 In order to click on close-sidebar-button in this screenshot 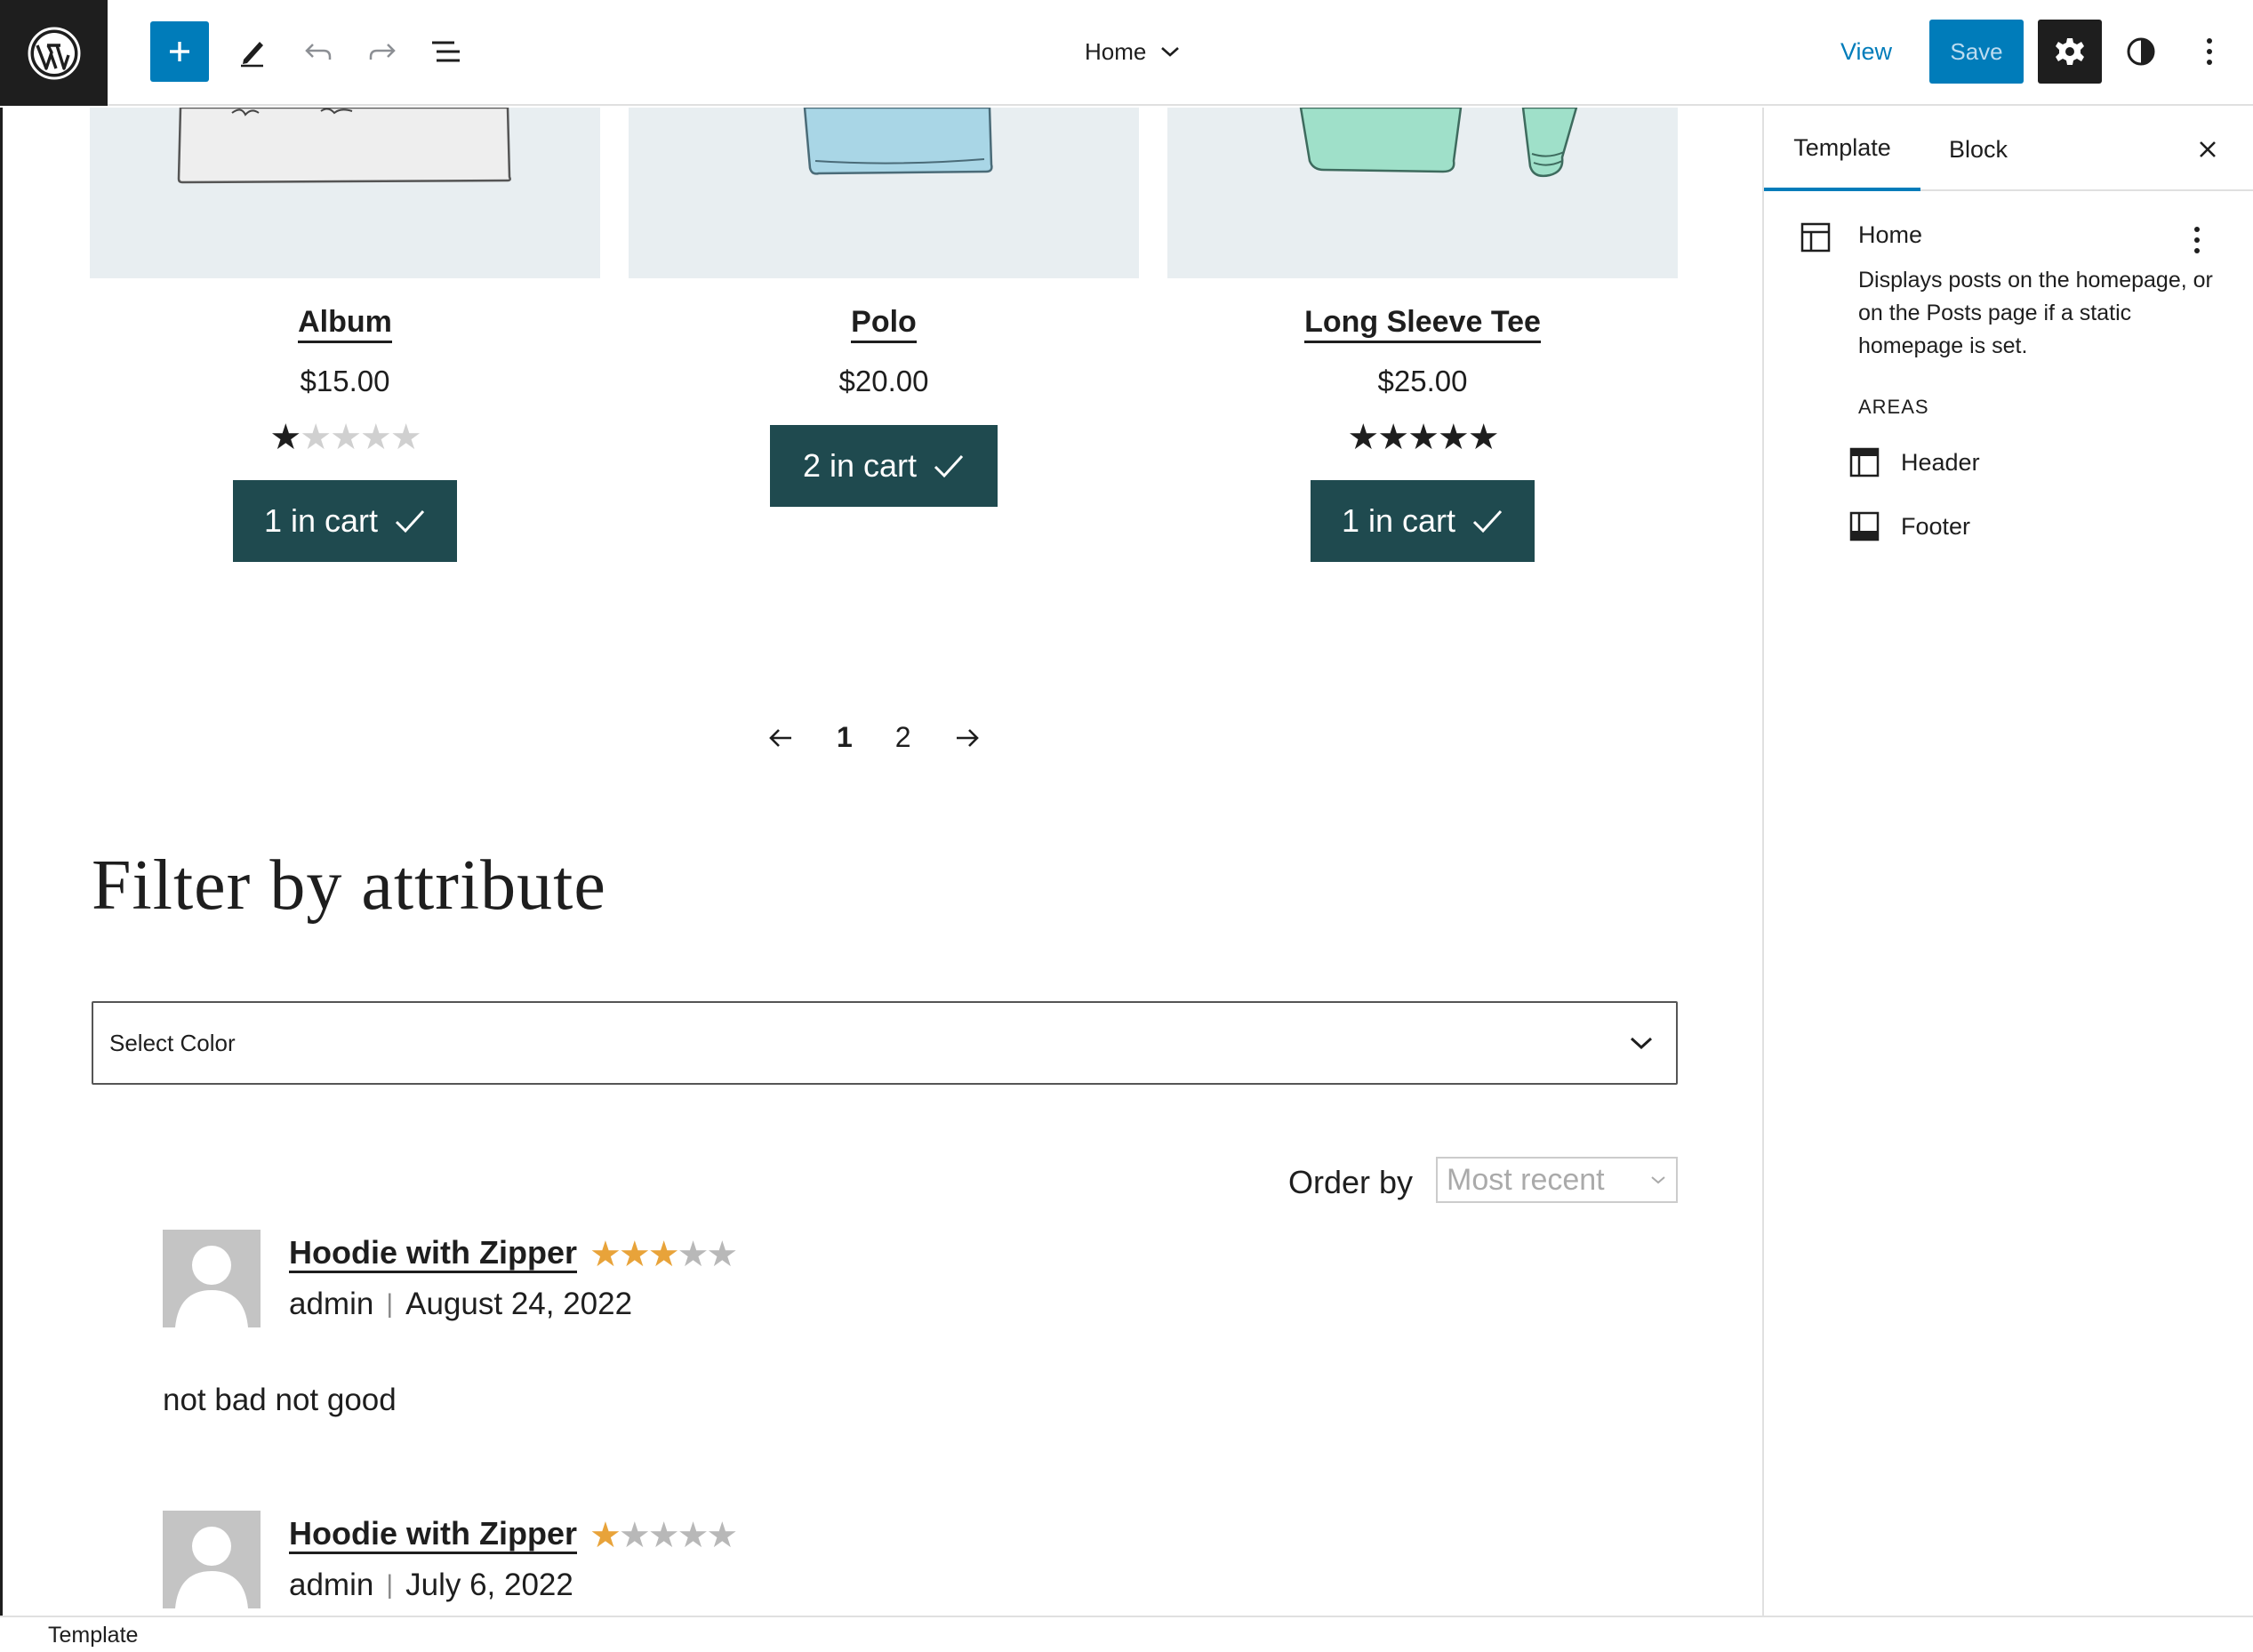, I will do `click(2208, 149)`.